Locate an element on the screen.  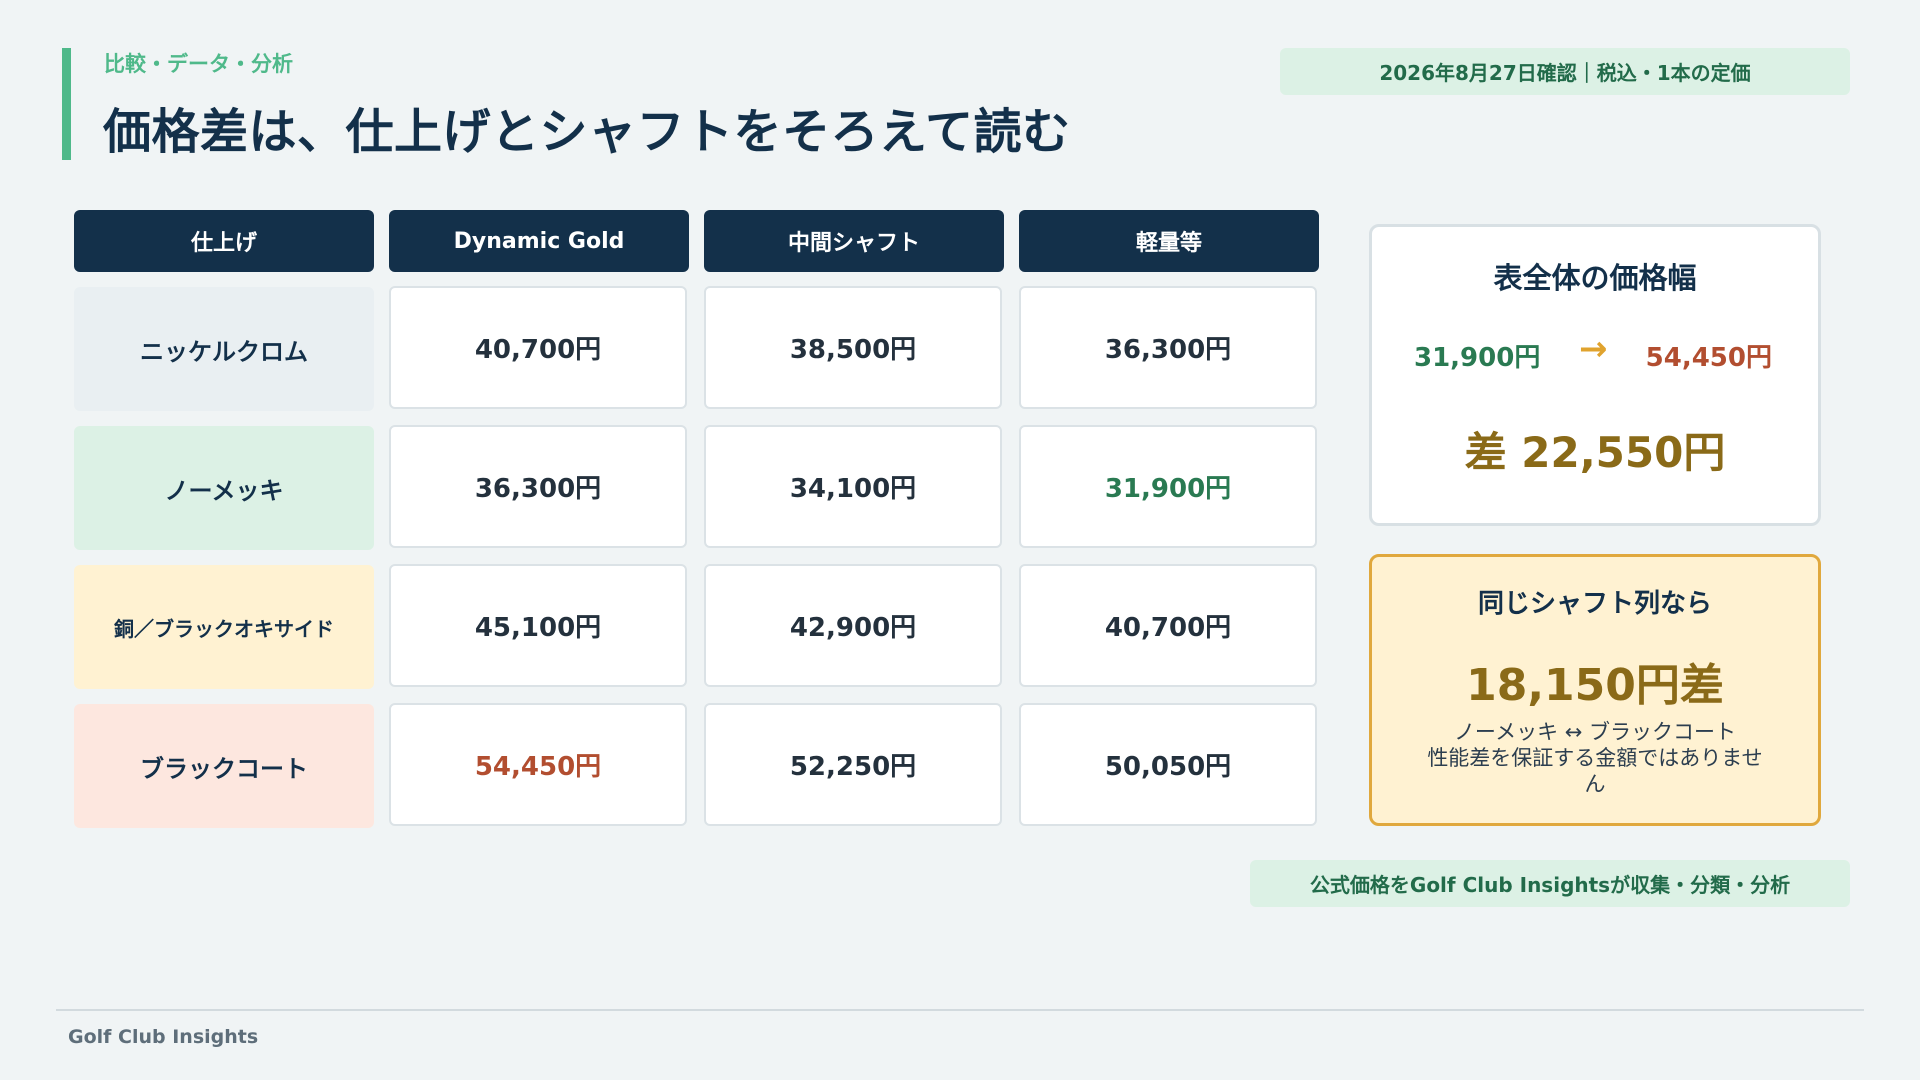
price-cell-lowest: 31,900円 is located at coordinates (1168, 486).